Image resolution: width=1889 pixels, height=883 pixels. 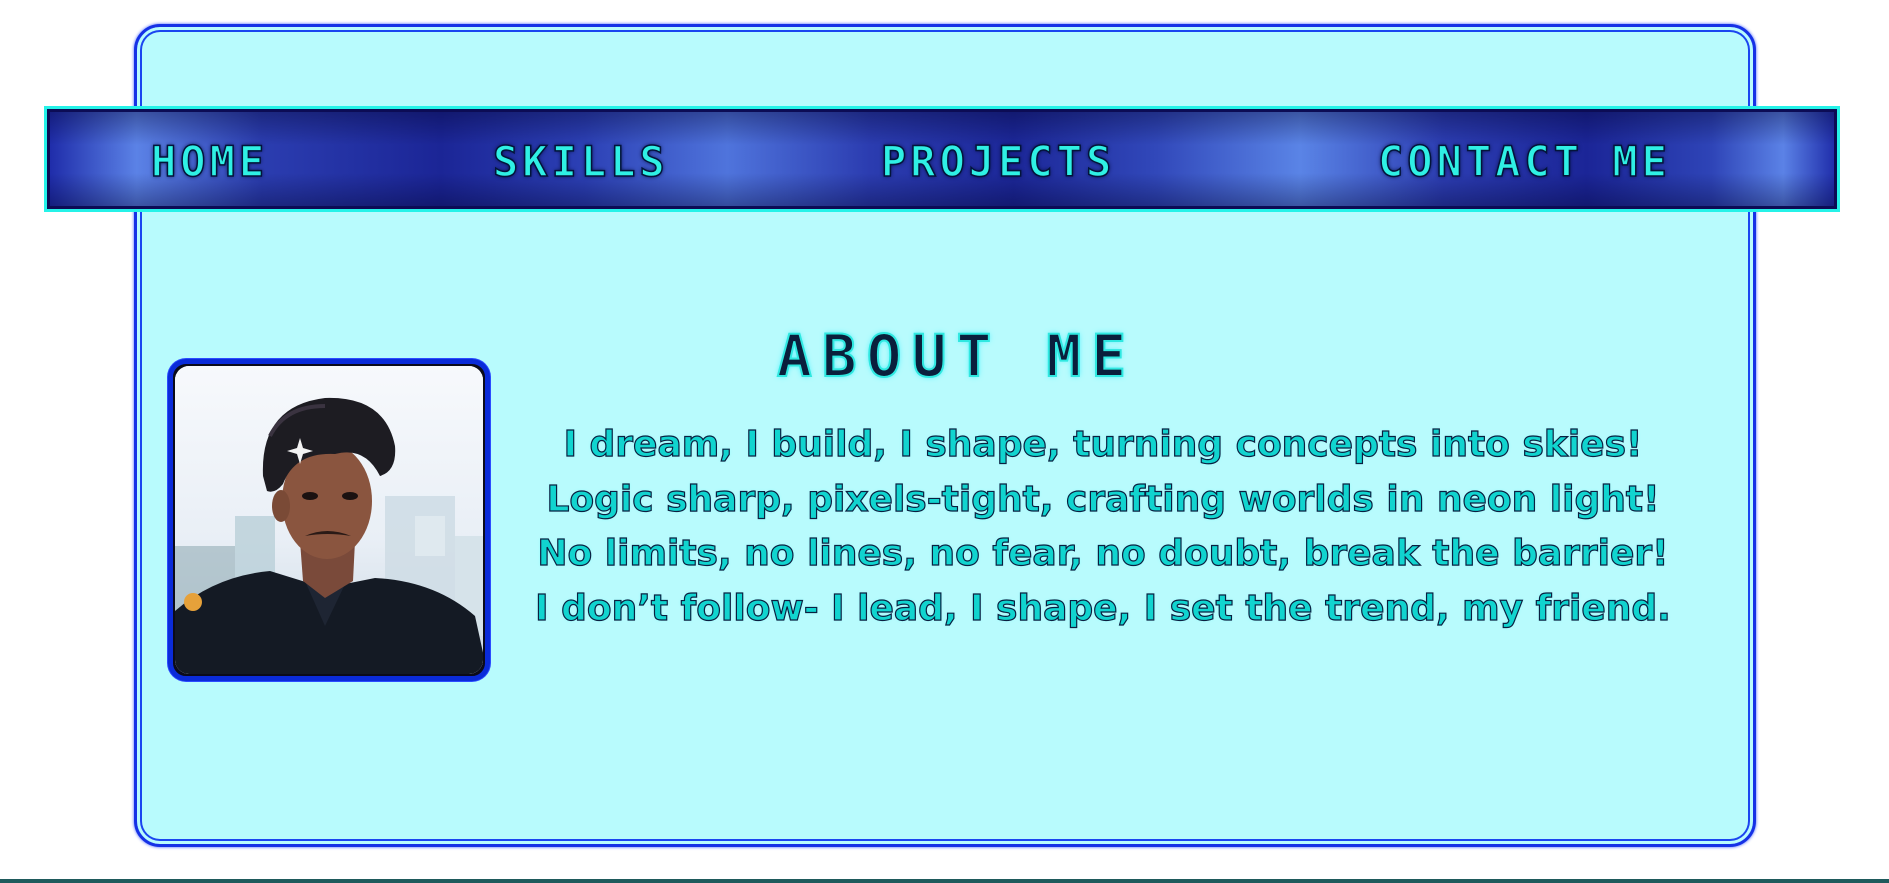 I want to click on profile-photo-image, so click(x=329, y=520).